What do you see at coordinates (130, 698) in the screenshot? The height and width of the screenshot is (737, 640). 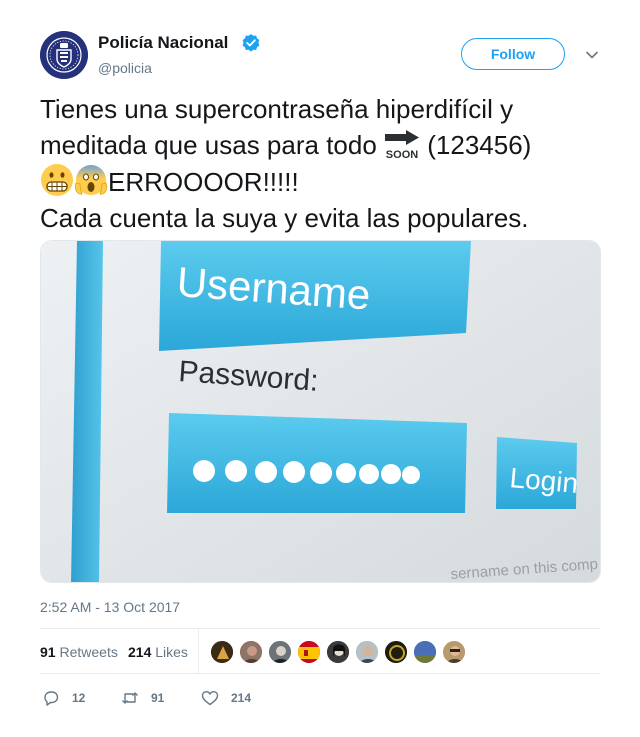 I see `retweet-icon` at bounding box center [130, 698].